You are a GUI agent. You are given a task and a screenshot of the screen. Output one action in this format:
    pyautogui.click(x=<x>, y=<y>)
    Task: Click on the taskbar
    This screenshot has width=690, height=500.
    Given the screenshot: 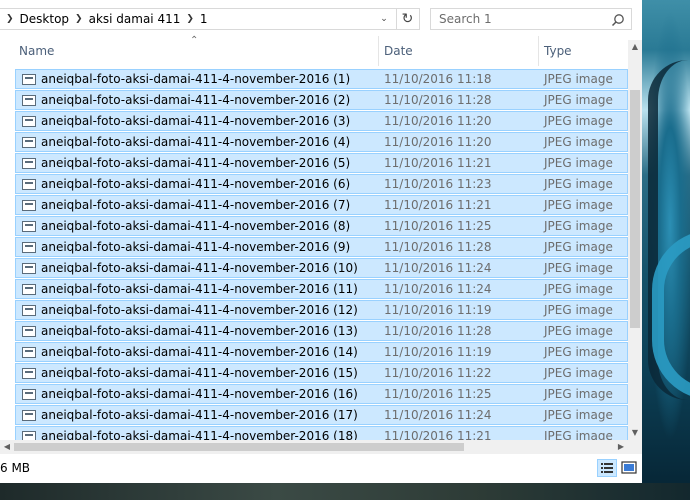 What is the action you would take?
    pyautogui.click(x=345, y=491)
    